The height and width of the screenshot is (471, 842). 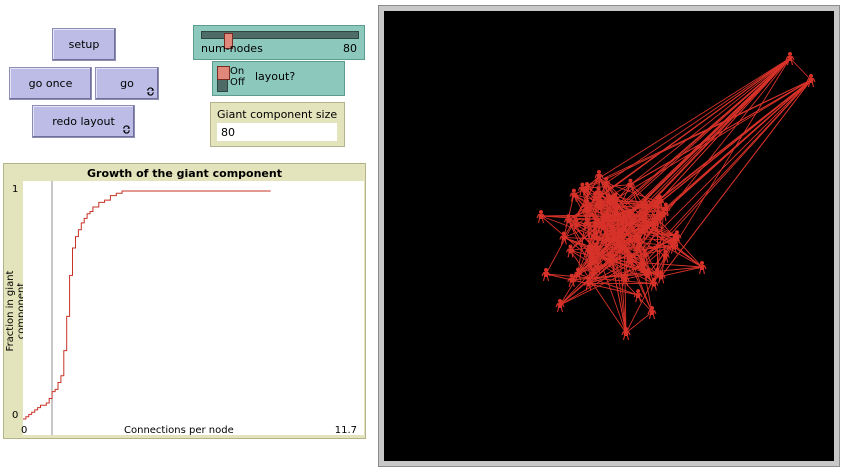 I want to click on setup-button: setup, so click(x=84, y=44).